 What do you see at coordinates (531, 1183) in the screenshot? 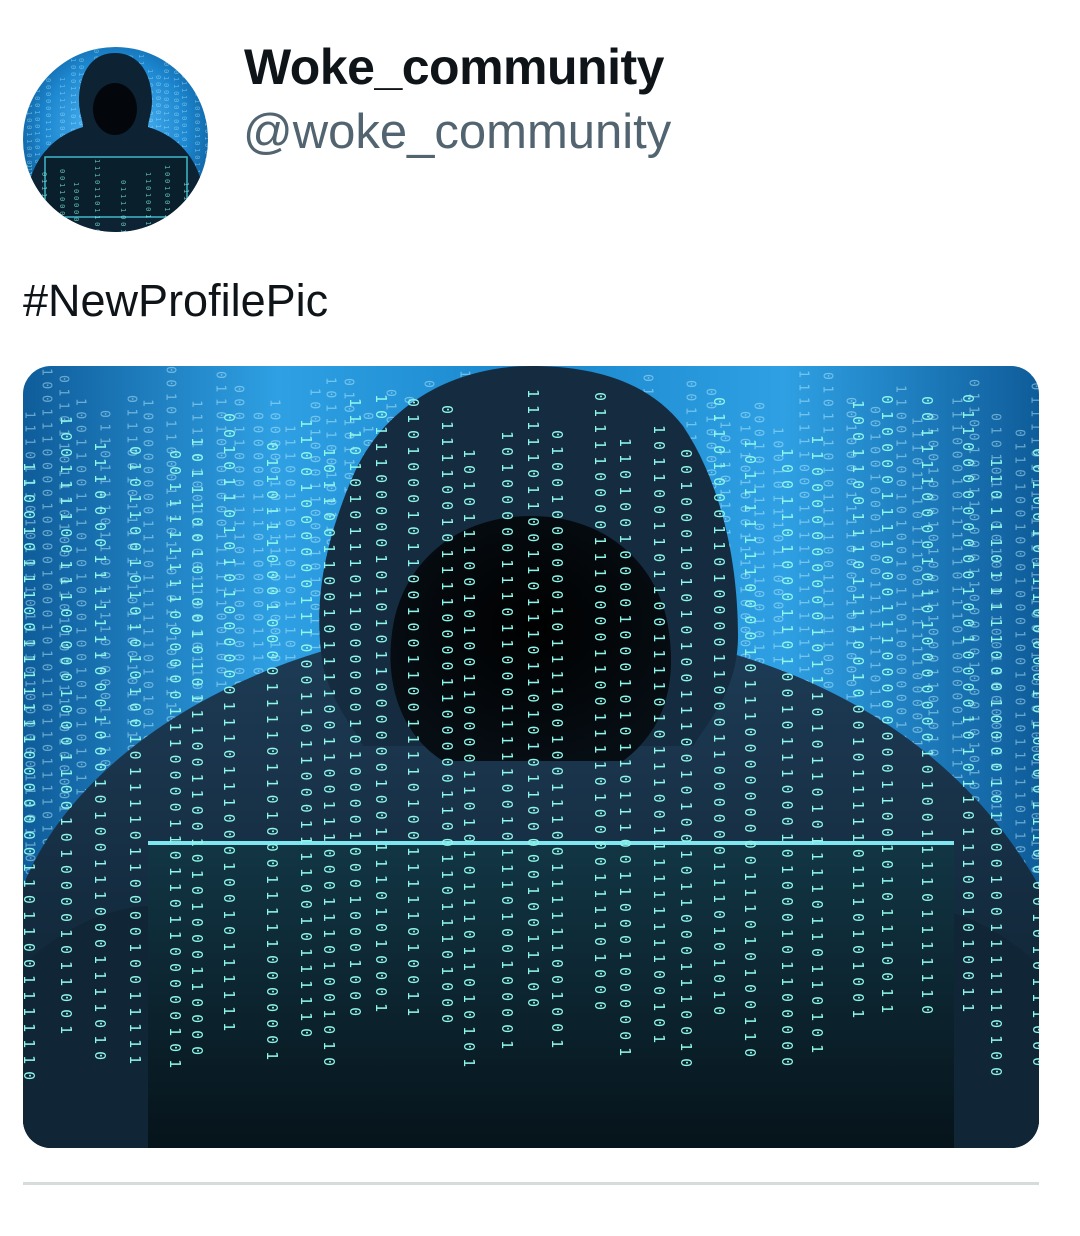
I see `tweet-divider` at bounding box center [531, 1183].